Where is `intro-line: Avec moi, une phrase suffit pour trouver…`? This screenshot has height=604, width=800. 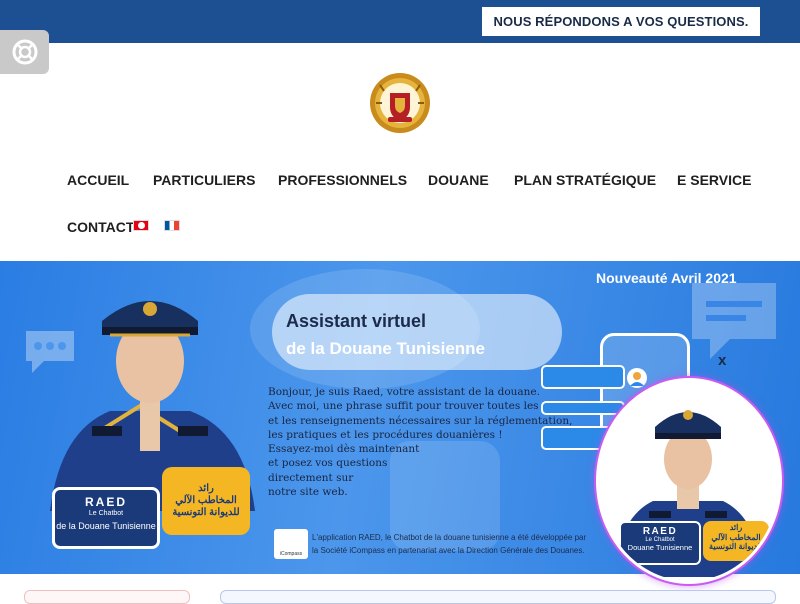
intro-line: Avec moi, une phrase suffit pour trouver… is located at coordinates (439, 406).